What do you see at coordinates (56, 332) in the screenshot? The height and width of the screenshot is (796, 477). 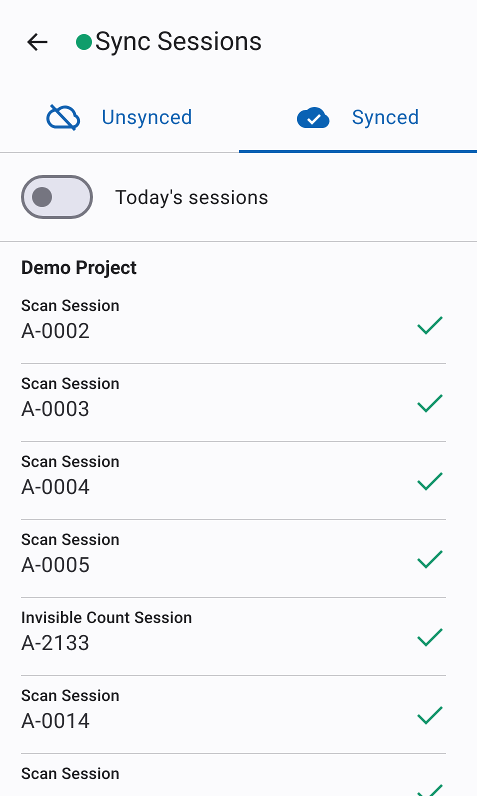 I see `session-code: A-0002` at bounding box center [56, 332].